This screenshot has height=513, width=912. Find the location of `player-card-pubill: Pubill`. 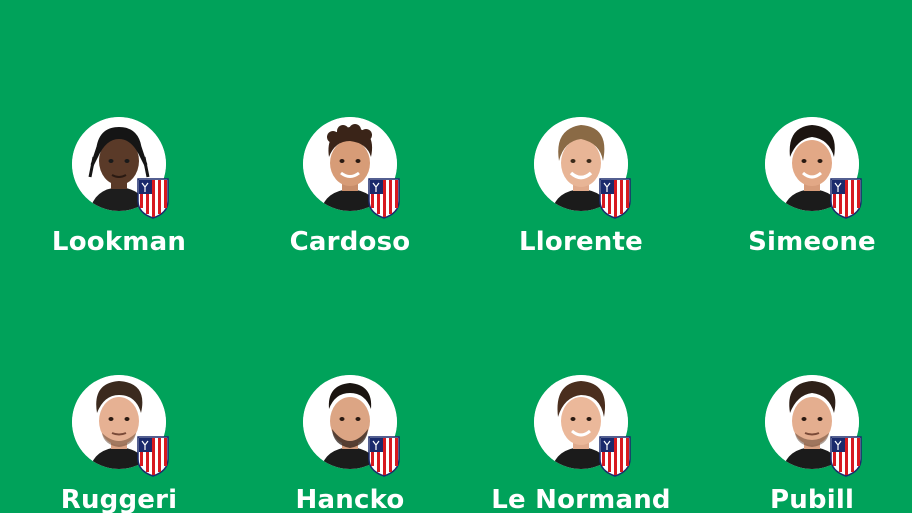

player-card-pubill: Pubill is located at coordinates (812, 444).